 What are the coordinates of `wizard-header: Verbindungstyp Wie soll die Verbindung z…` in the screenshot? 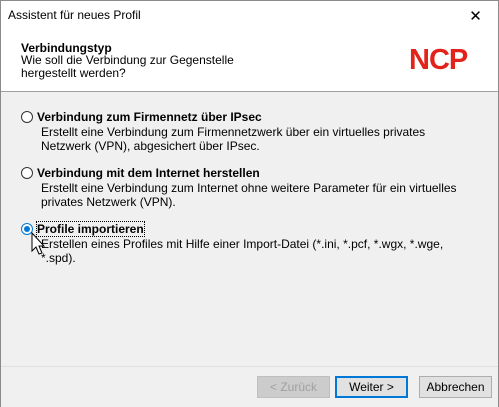 It's located at (249, 61).